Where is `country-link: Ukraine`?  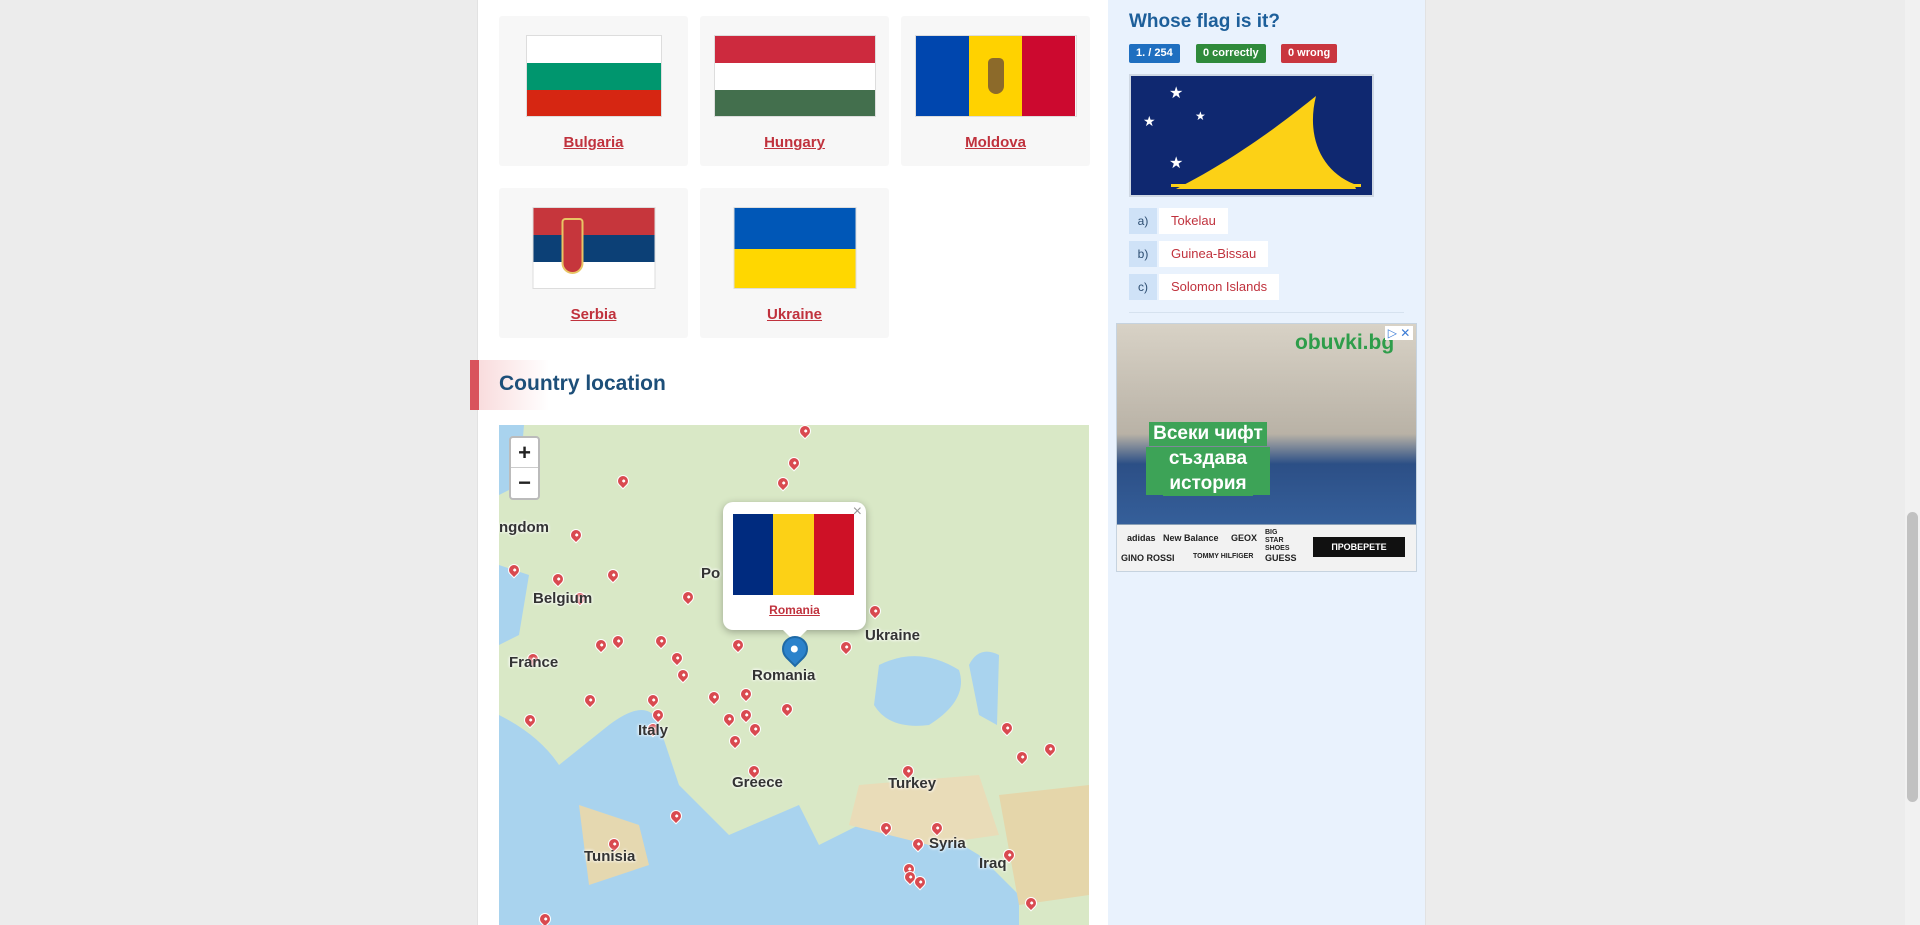
country-link: Ukraine is located at coordinates (794, 314).